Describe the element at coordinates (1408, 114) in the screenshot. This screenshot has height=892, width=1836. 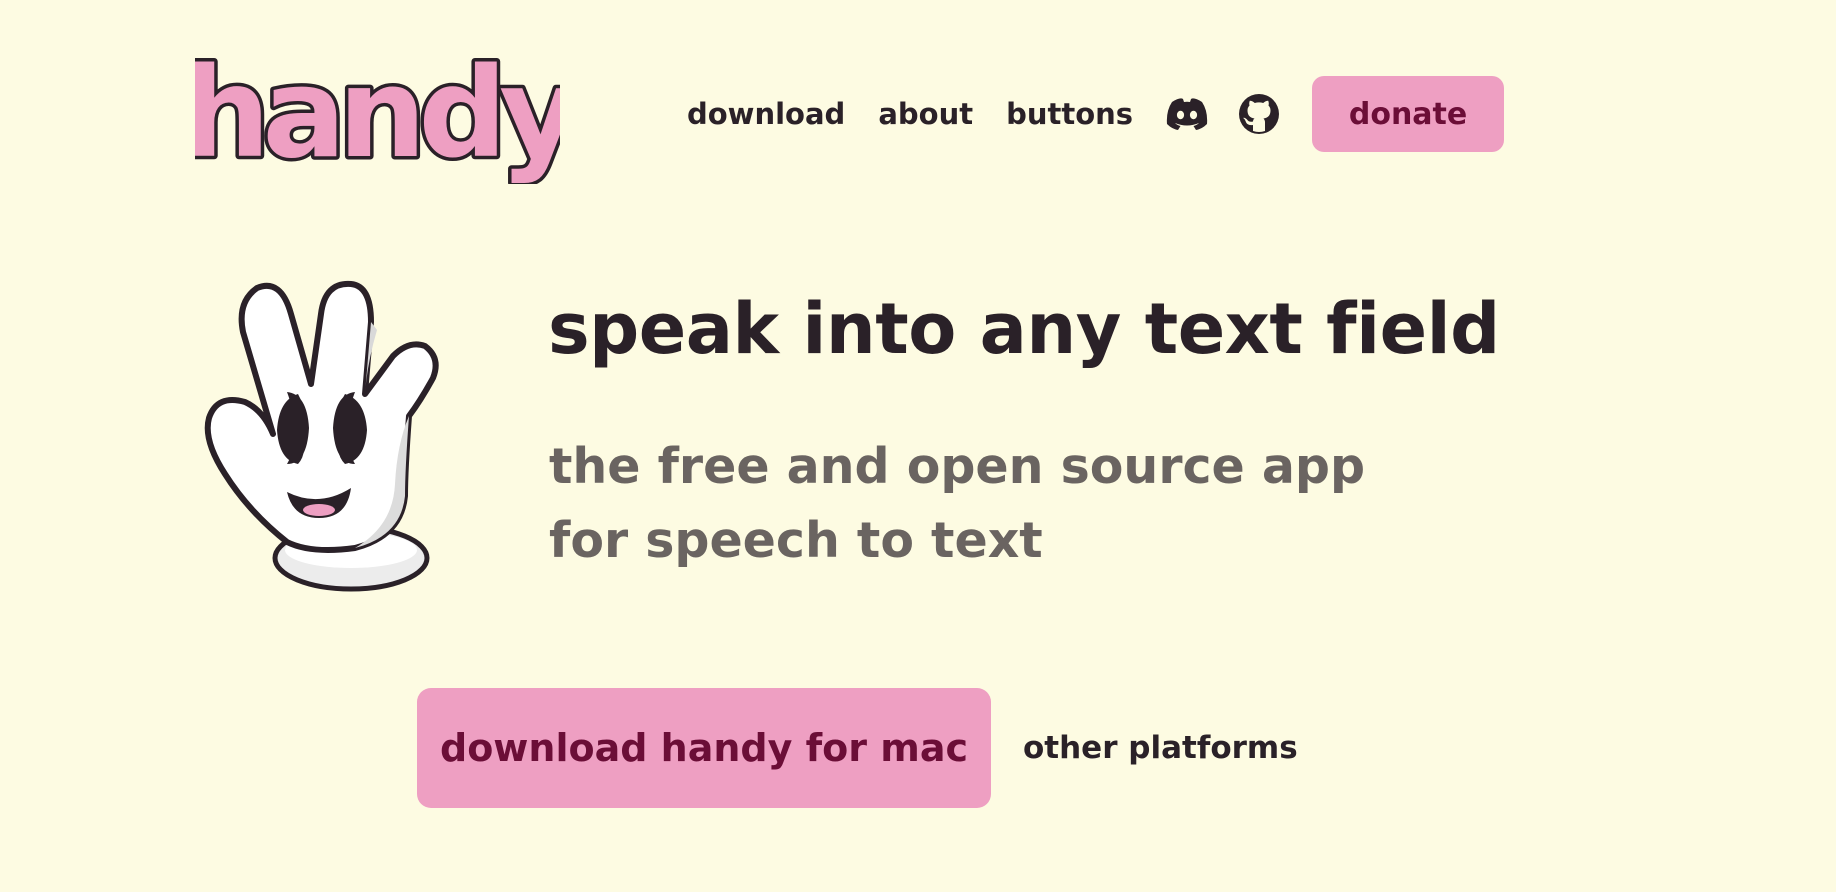
I see `donate-button: donate` at that location.